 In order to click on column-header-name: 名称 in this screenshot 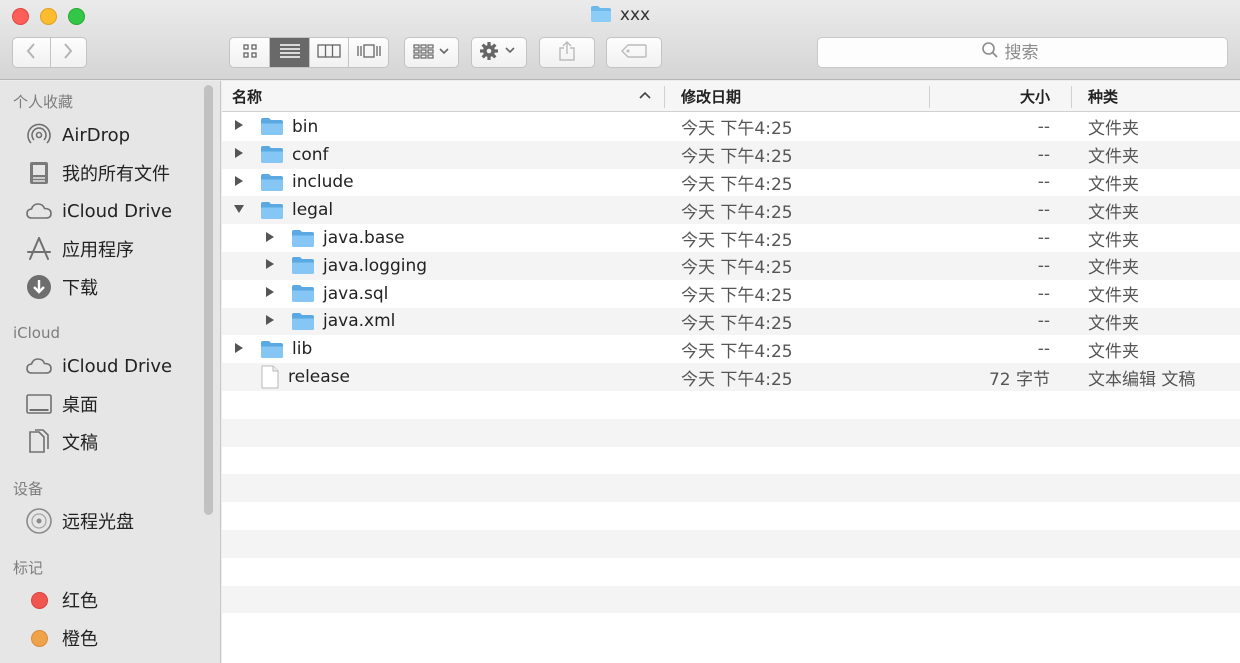, I will do `click(247, 96)`.